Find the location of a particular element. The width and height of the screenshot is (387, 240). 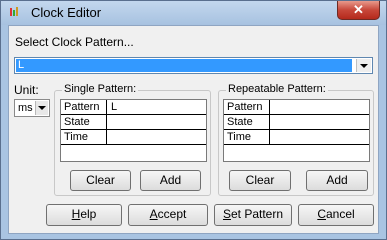

single-time-row: Time is located at coordinates (133, 137).